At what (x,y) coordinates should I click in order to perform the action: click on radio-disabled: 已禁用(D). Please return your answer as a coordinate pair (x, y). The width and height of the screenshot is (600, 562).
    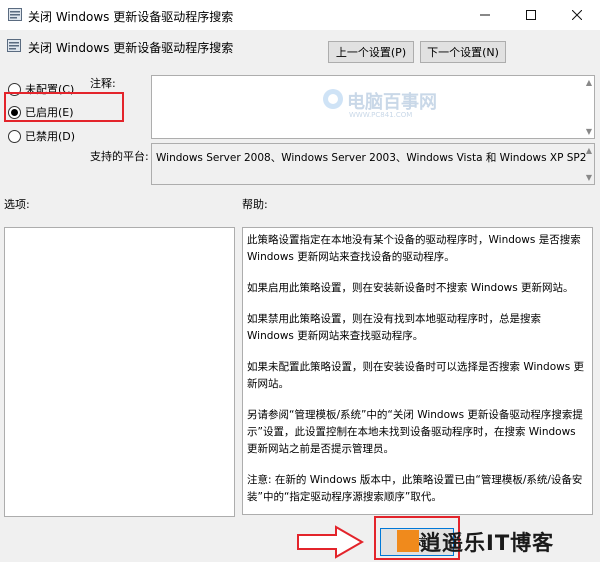
    Looking at the image, I should click on (41, 136).